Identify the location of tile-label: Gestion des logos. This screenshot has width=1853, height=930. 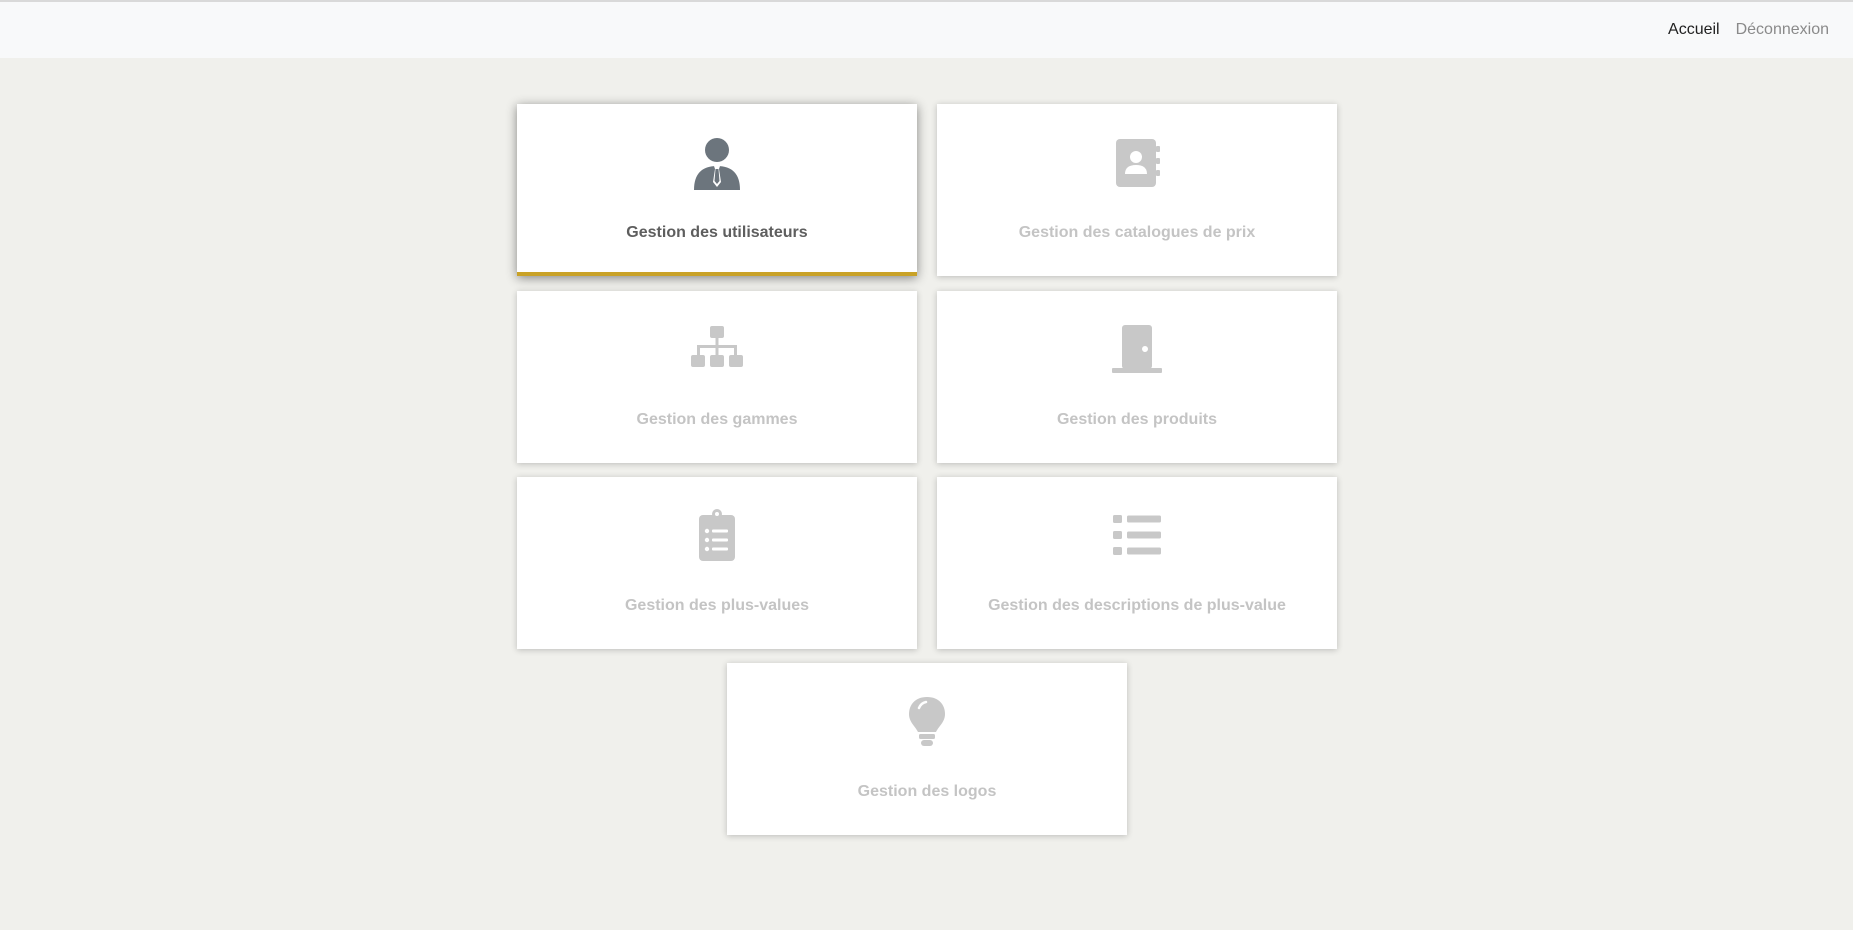
(927, 791).